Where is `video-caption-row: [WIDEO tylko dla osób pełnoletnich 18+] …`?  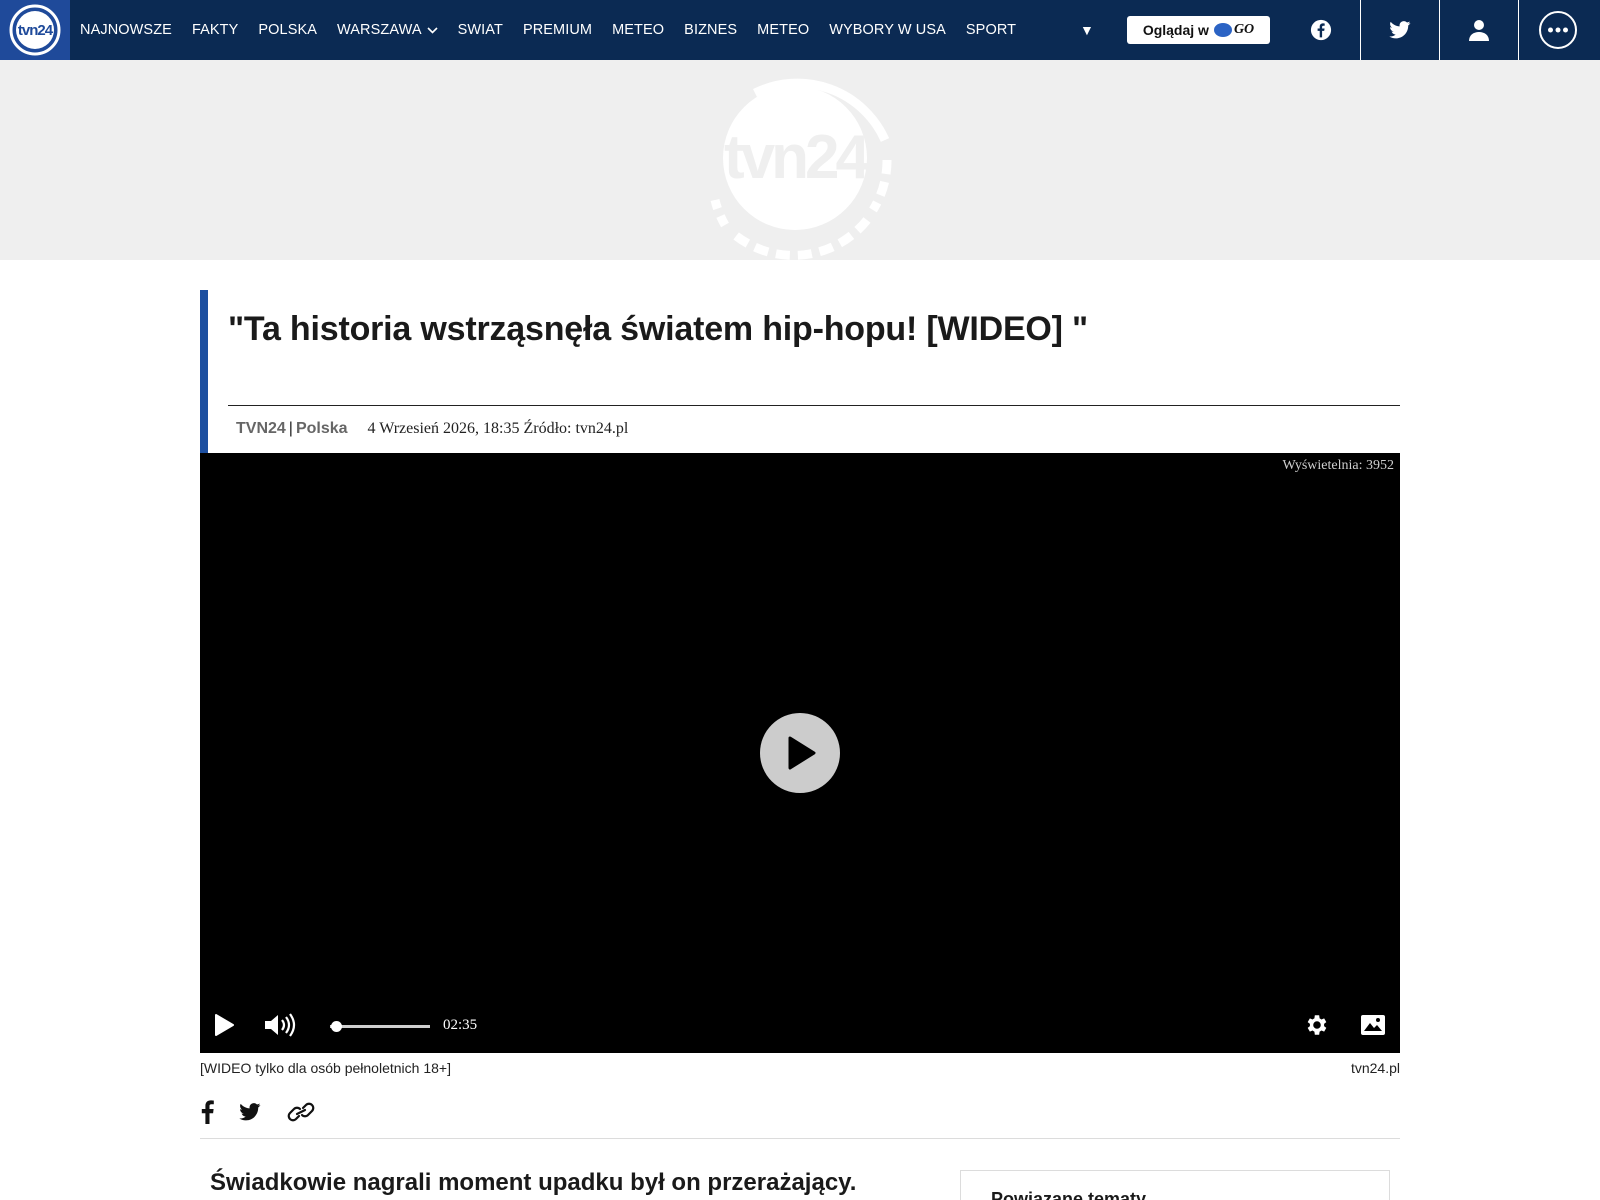 video-caption-row: [WIDEO tylko dla osób pełnoletnich 18+] … is located at coordinates (800, 1068).